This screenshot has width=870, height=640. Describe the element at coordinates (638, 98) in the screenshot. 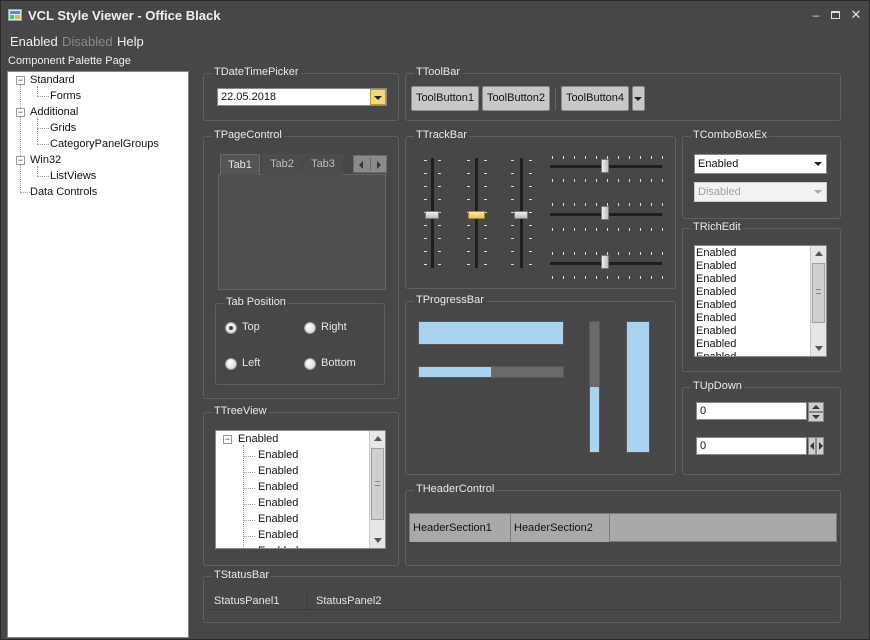

I see `toolbutton4-dropdown` at that location.